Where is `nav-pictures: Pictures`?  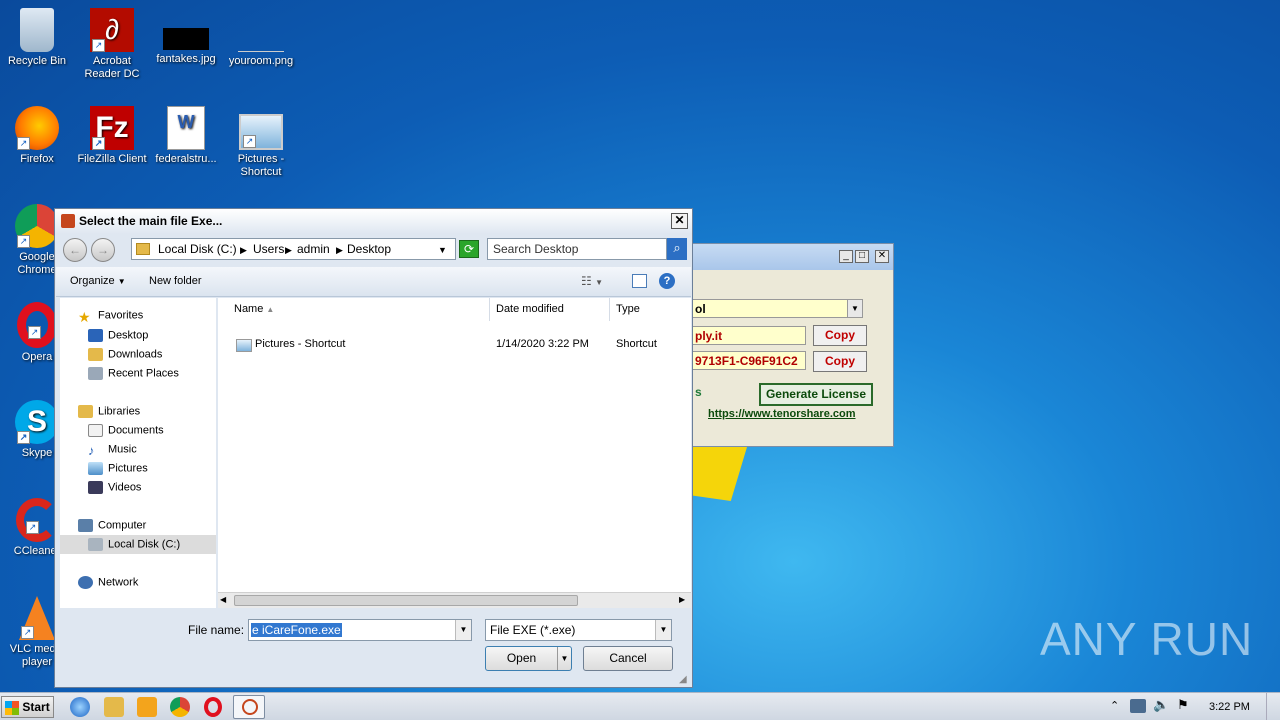
nav-pictures: Pictures is located at coordinates (118, 468).